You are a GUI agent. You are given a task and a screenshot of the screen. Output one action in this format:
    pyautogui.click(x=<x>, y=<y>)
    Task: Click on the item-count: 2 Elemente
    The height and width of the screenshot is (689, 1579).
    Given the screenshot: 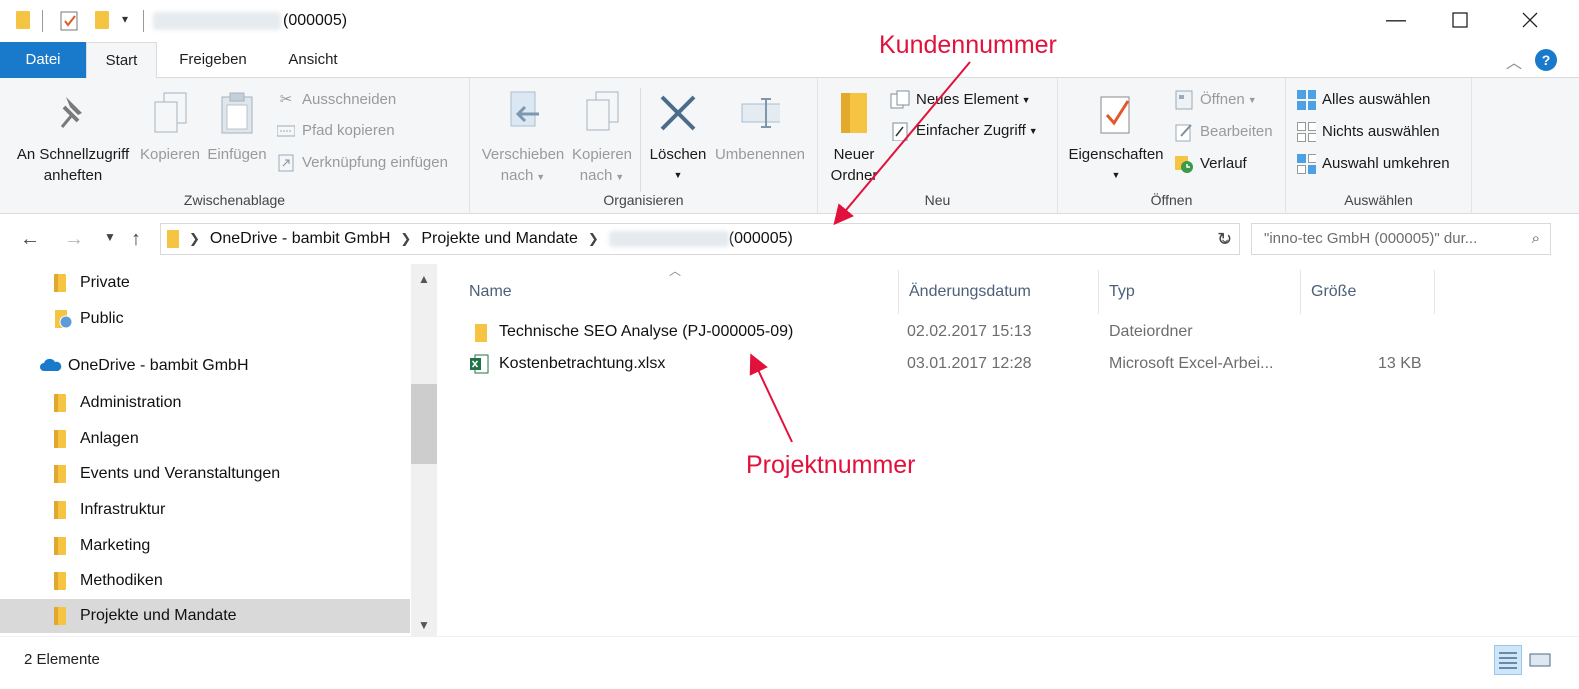 What is the action you would take?
    pyautogui.click(x=62, y=659)
    